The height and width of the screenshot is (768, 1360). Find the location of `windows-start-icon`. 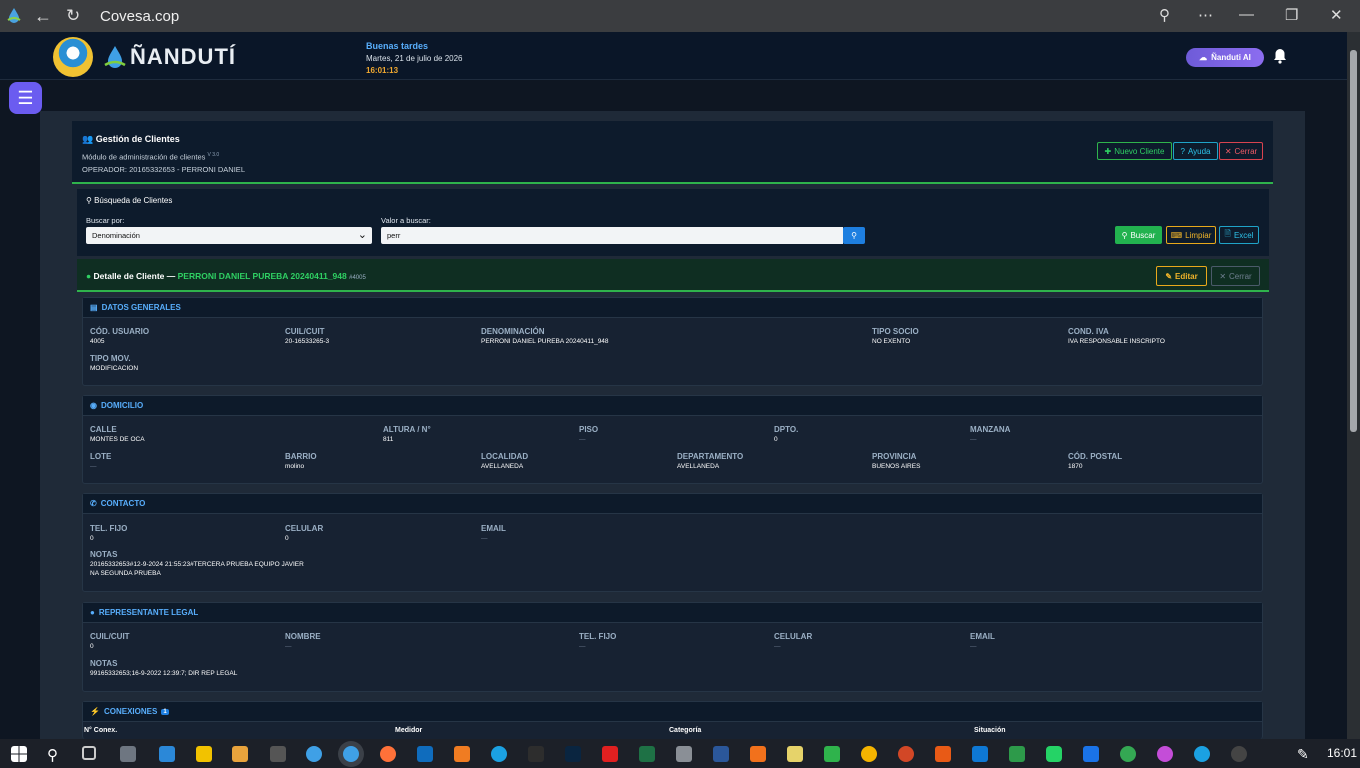

windows-start-icon is located at coordinates (19, 754).